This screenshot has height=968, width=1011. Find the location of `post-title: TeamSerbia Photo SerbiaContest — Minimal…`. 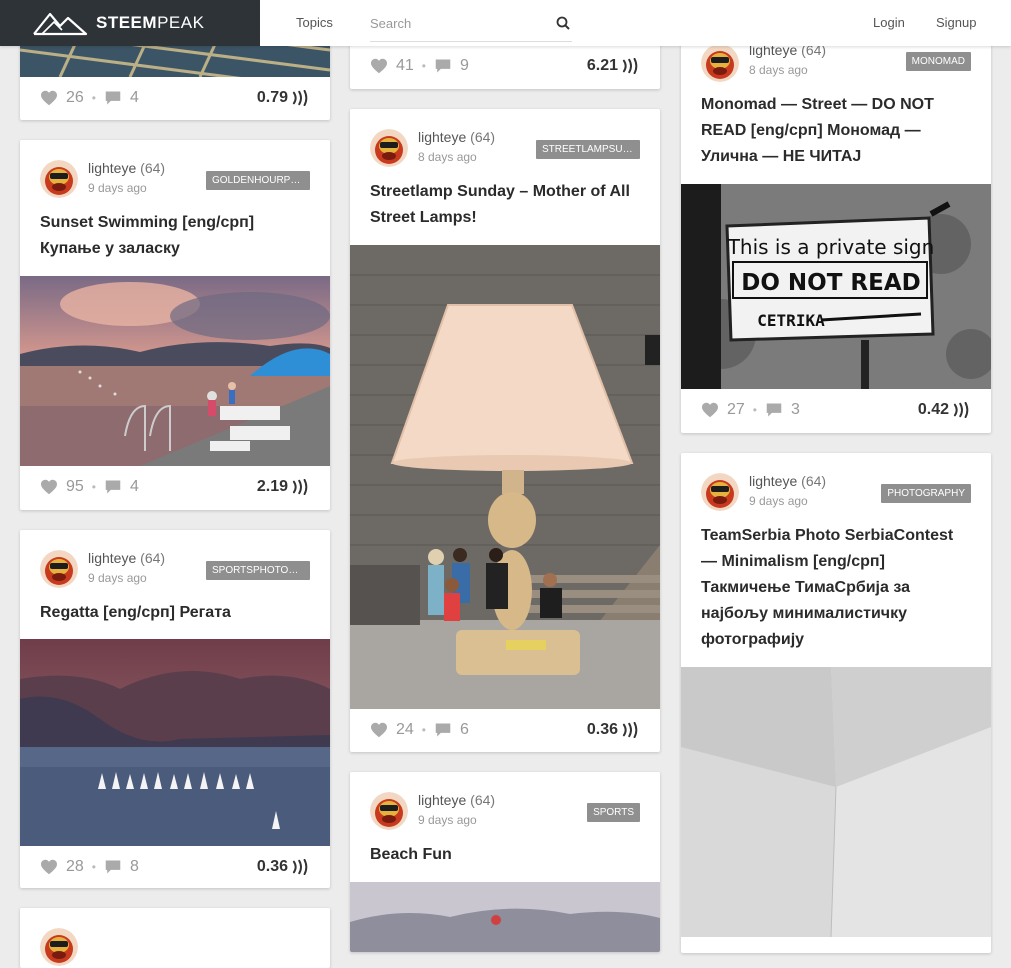

post-title: TeamSerbia Photo SerbiaContest — Minimal… is located at coordinates (836, 595).